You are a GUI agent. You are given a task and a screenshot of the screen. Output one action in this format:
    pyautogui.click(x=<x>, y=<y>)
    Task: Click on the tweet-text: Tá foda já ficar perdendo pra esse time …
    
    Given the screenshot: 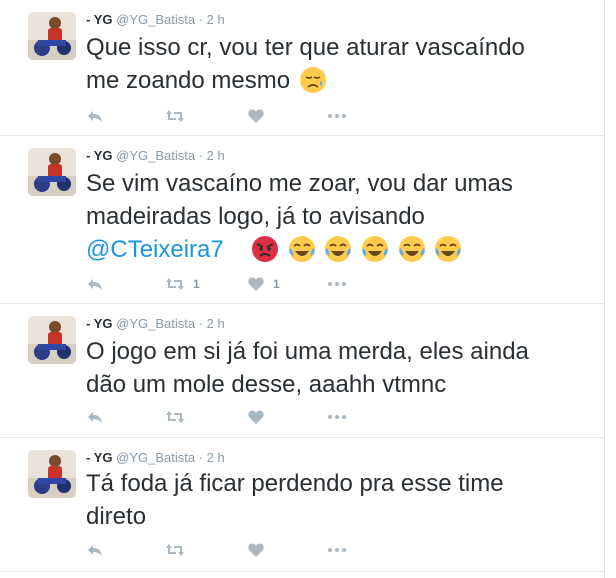 What is the action you would take?
    pyautogui.click(x=336, y=500)
    